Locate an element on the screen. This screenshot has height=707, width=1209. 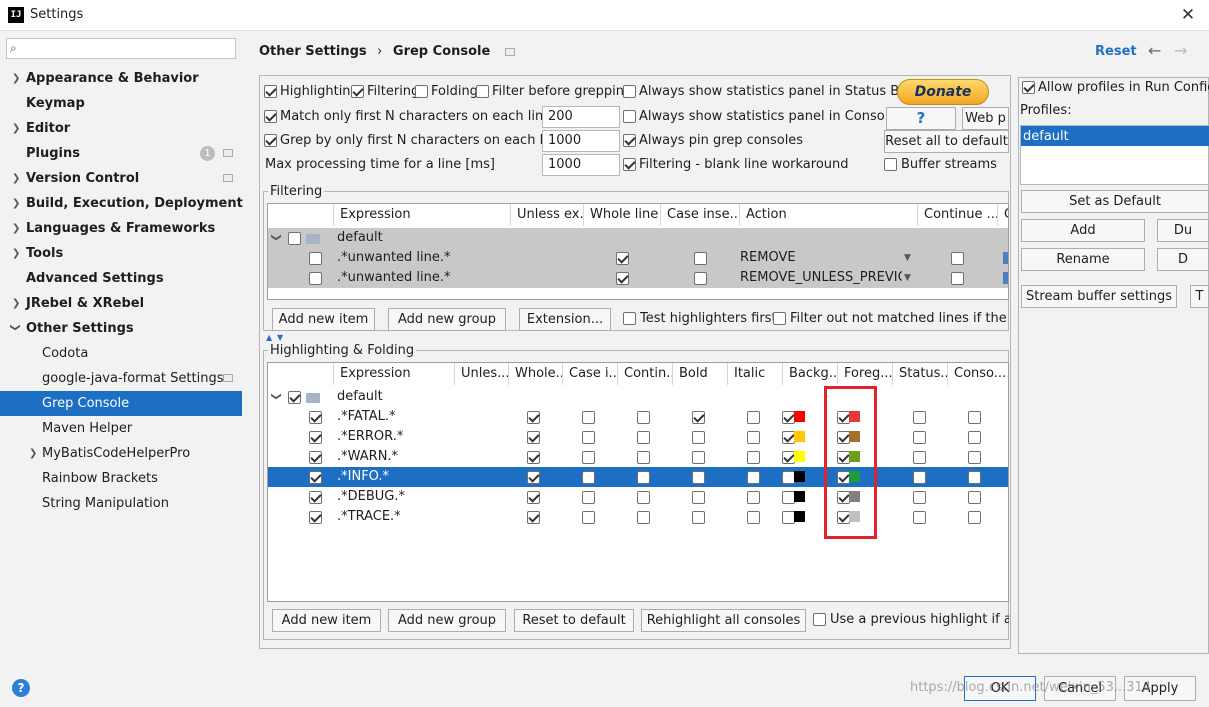
always-pin-checkbox is located at coordinates (629, 140).